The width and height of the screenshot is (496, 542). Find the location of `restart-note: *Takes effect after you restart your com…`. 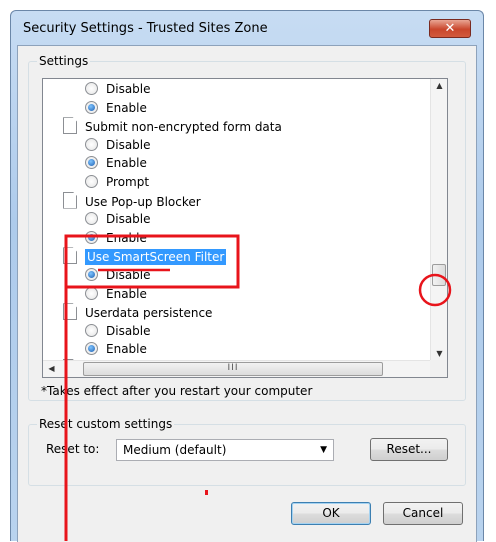

restart-note: *Takes effect after you restart your com… is located at coordinates (177, 391).